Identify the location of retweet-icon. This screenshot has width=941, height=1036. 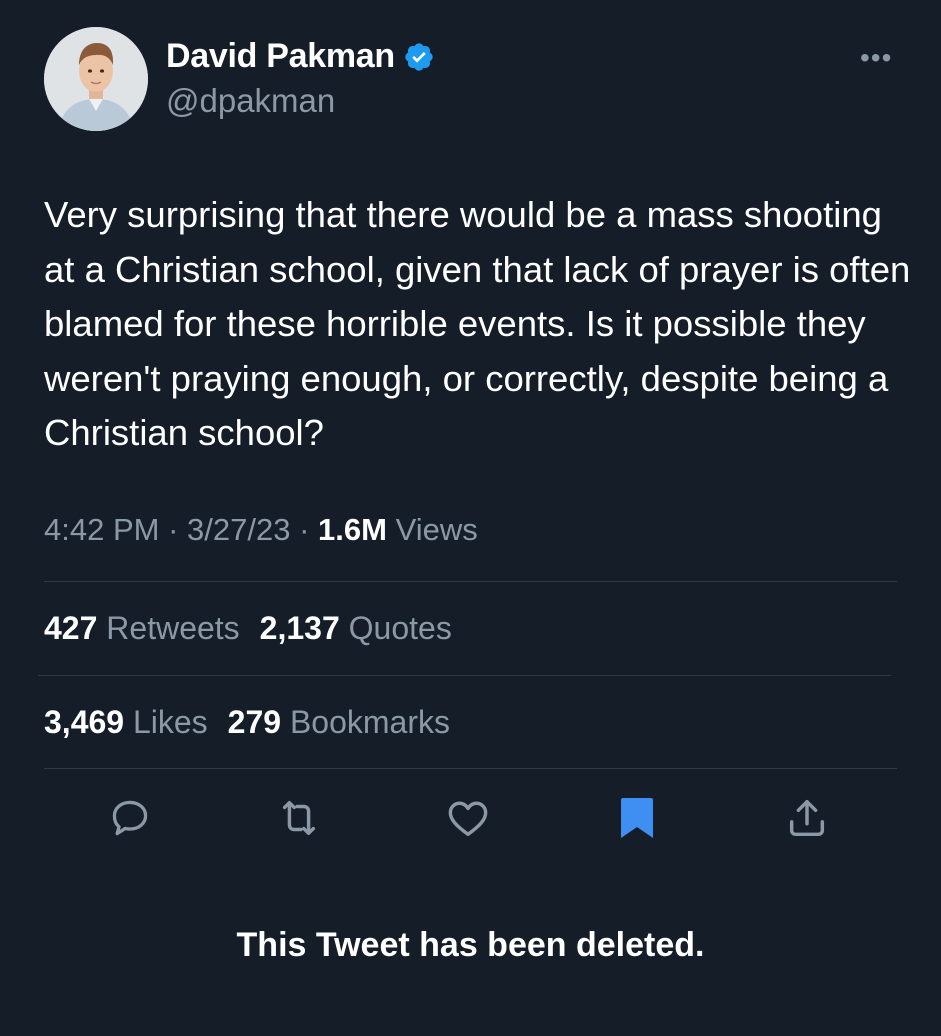
(299, 818).